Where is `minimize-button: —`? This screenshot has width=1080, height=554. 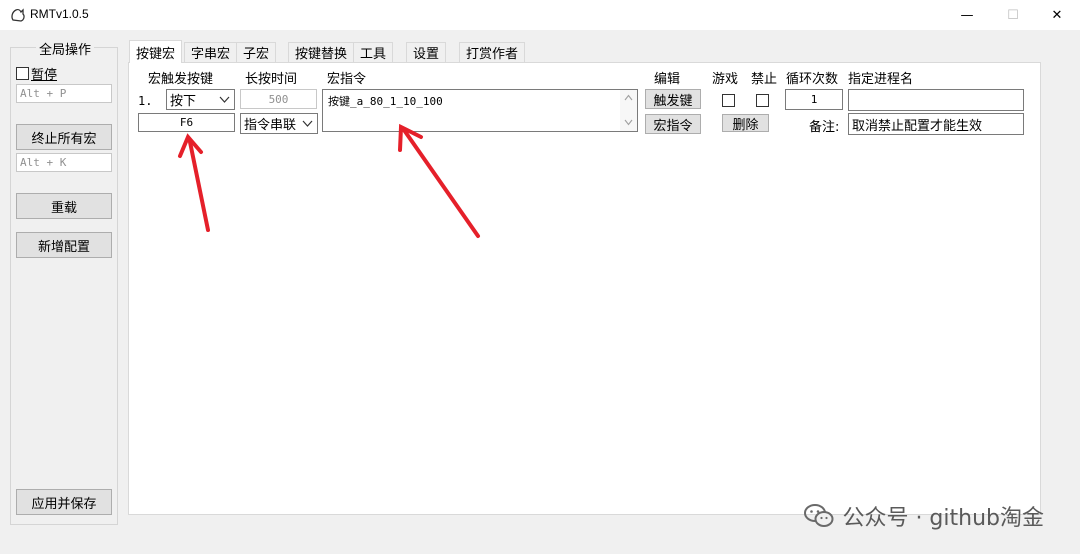
minimize-button: — is located at coordinates (967, 15).